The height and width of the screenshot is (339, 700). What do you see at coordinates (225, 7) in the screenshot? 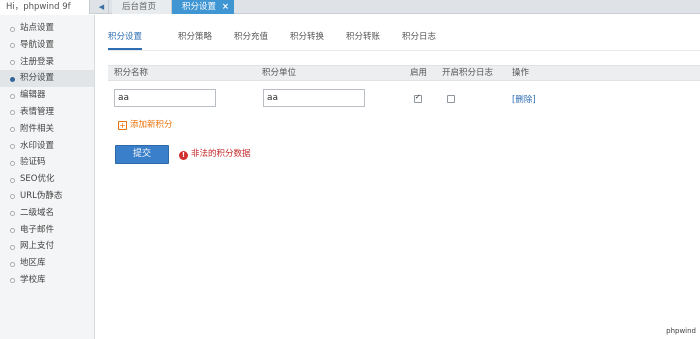
I see `close-icon: ×` at bounding box center [225, 7].